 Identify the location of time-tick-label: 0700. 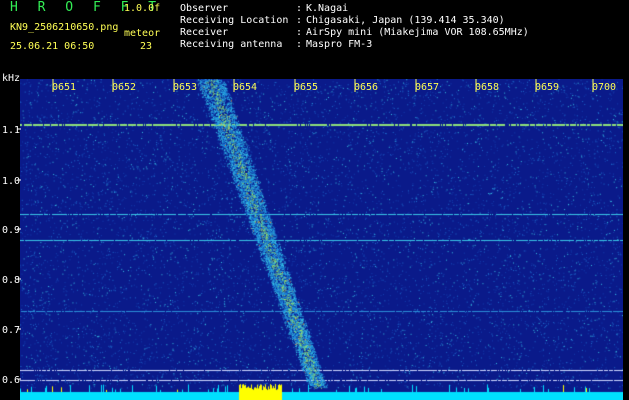
(604, 87).